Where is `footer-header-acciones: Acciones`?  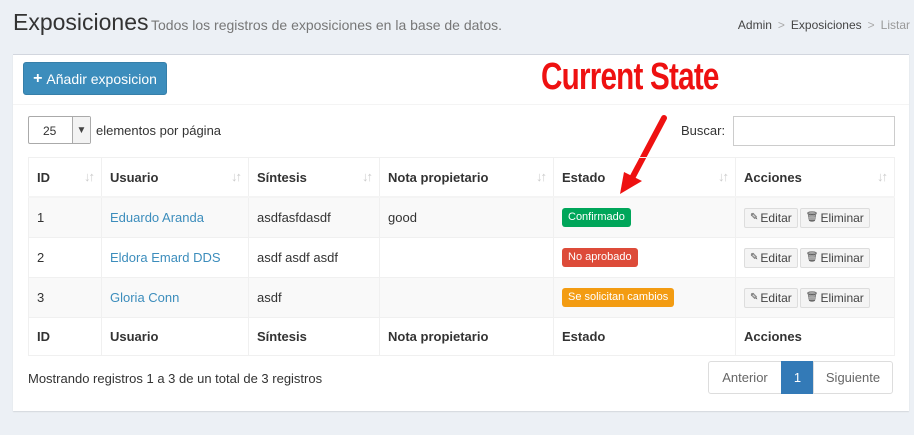
footer-header-acciones: Acciones is located at coordinates (815, 336).